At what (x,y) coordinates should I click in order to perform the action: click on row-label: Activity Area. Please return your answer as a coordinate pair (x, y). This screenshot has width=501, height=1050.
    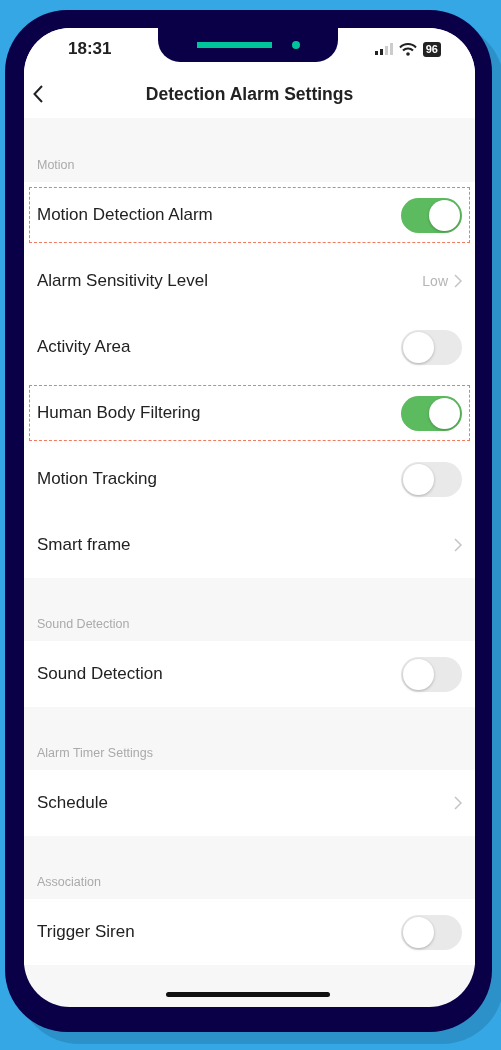
    Looking at the image, I should click on (84, 347).